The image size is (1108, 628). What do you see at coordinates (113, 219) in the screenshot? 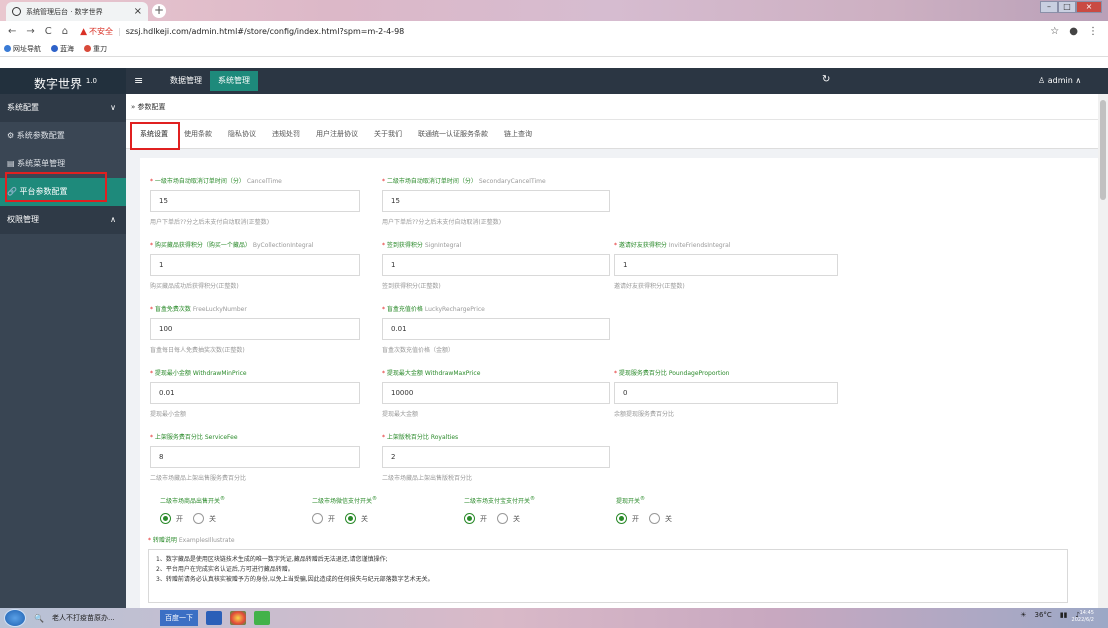
I see `chevron-up-icon: ∧` at bounding box center [113, 219].